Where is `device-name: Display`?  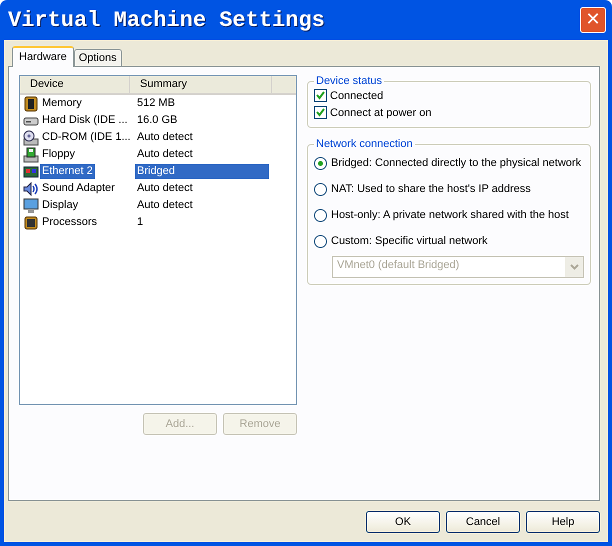 device-name: Display is located at coordinates (60, 205).